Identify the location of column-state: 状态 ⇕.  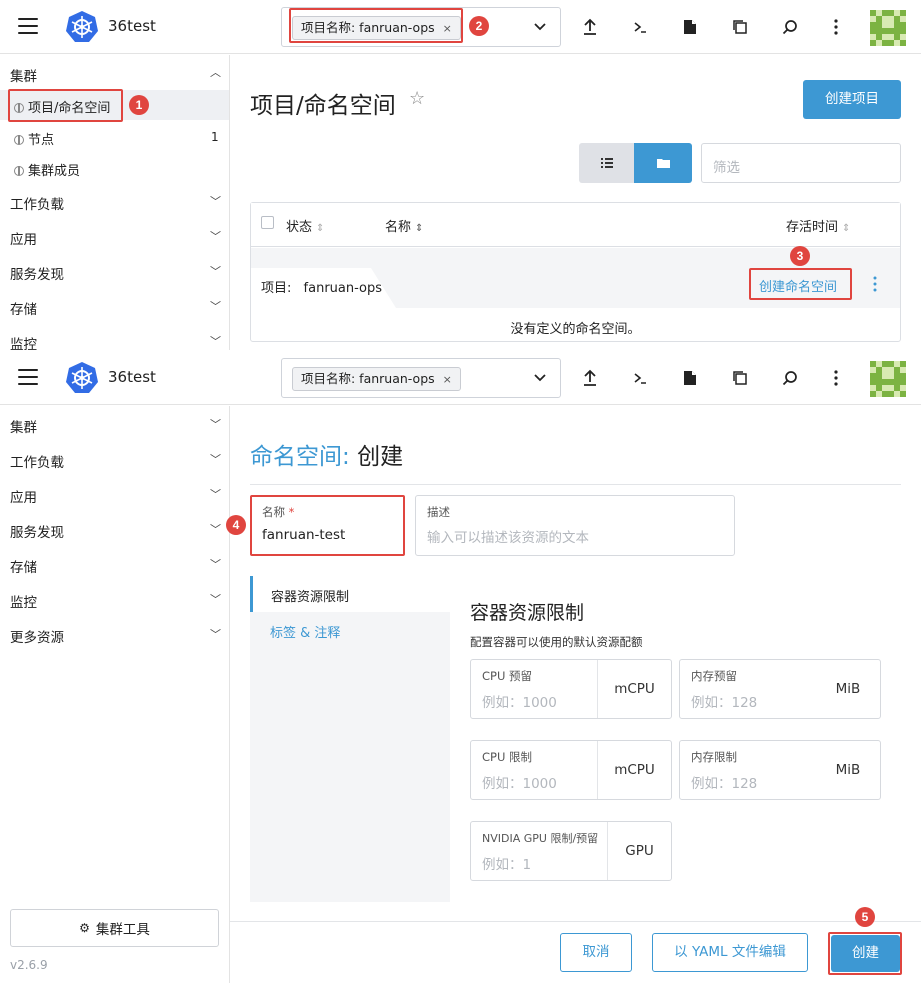
(305, 225).